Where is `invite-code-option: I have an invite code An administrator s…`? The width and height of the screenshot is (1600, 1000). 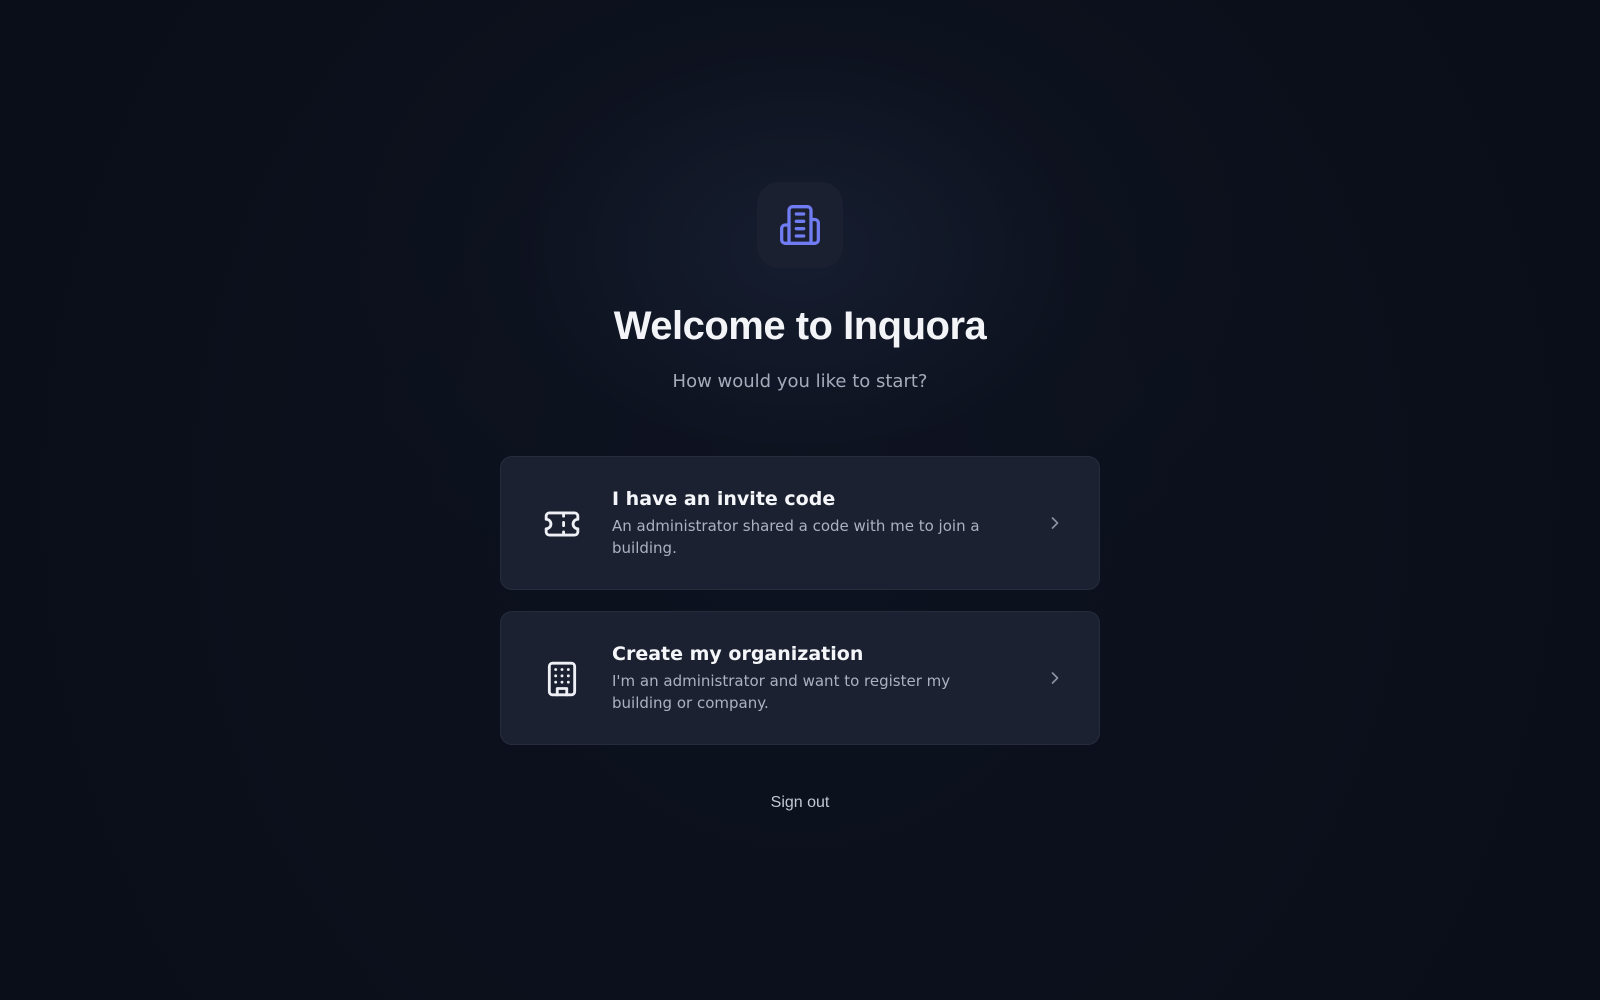 invite-code-option: I have an invite code An administrator s… is located at coordinates (800, 523).